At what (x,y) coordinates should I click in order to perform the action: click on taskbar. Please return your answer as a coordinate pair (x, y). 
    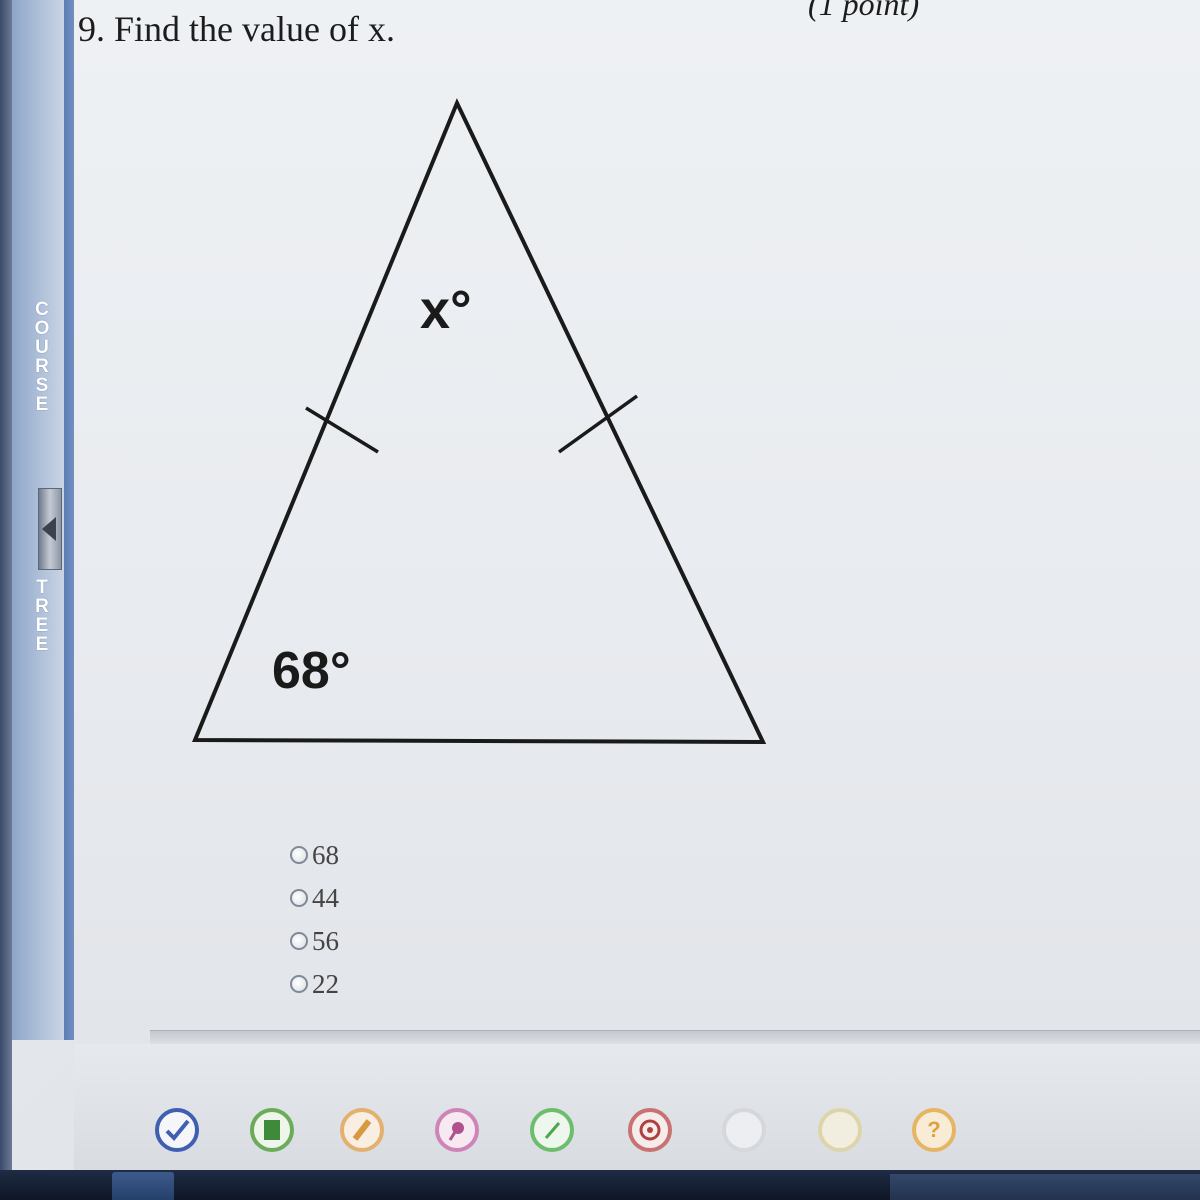
    Looking at the image, I should click on (600, 1185).